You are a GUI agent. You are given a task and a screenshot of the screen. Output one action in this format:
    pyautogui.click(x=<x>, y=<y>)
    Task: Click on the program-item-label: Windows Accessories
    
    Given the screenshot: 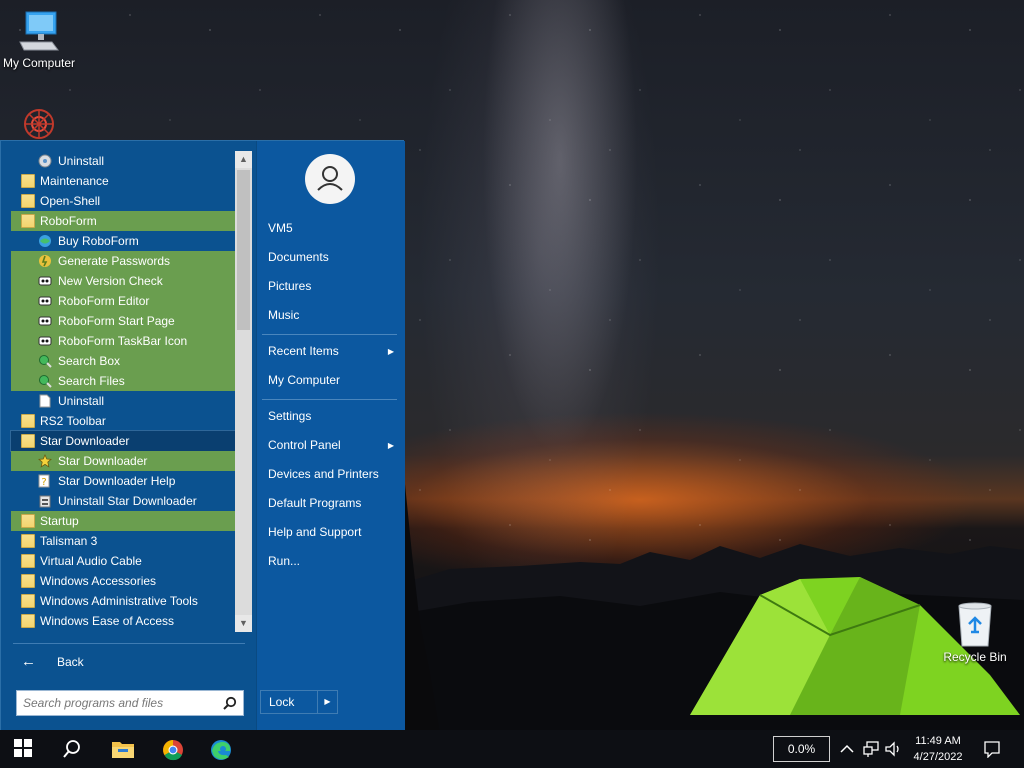 What is the action you would take?
    pyautogui.click(x=98, y=581)
    